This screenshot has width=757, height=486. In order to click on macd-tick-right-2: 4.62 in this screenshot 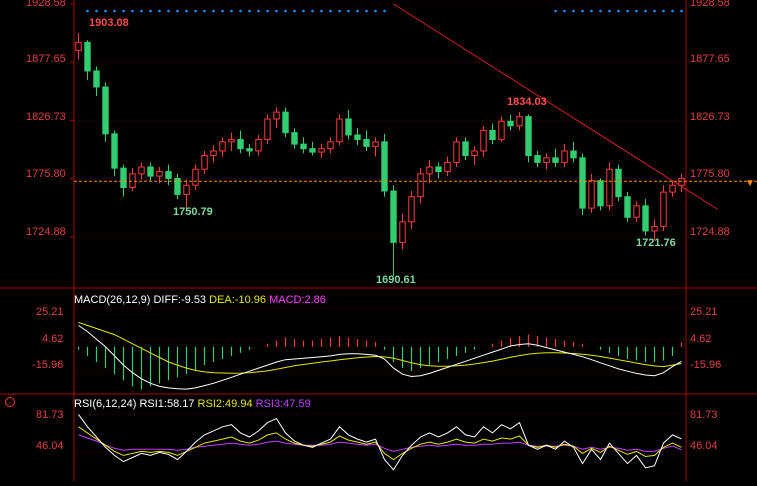, I will do `click(701, 339)`.